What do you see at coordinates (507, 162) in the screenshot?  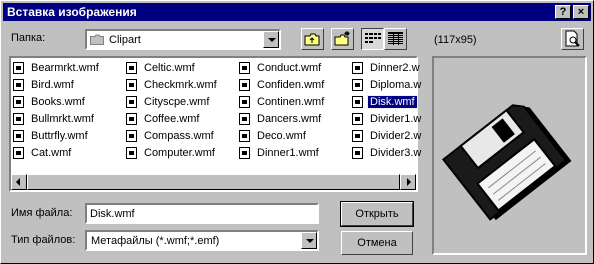 I see `floppy-disk-icon` at bounding box center [507, 162].